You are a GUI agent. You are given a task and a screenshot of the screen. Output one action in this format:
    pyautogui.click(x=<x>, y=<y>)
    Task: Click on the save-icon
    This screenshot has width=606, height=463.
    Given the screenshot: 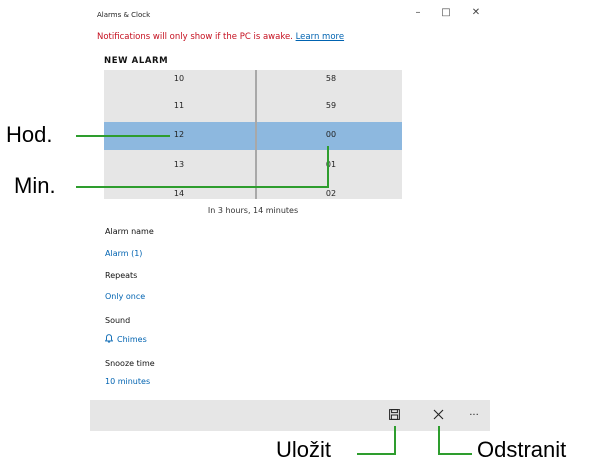 What is the action you would take?
    pyautogui.click(x=394, y=416)
    